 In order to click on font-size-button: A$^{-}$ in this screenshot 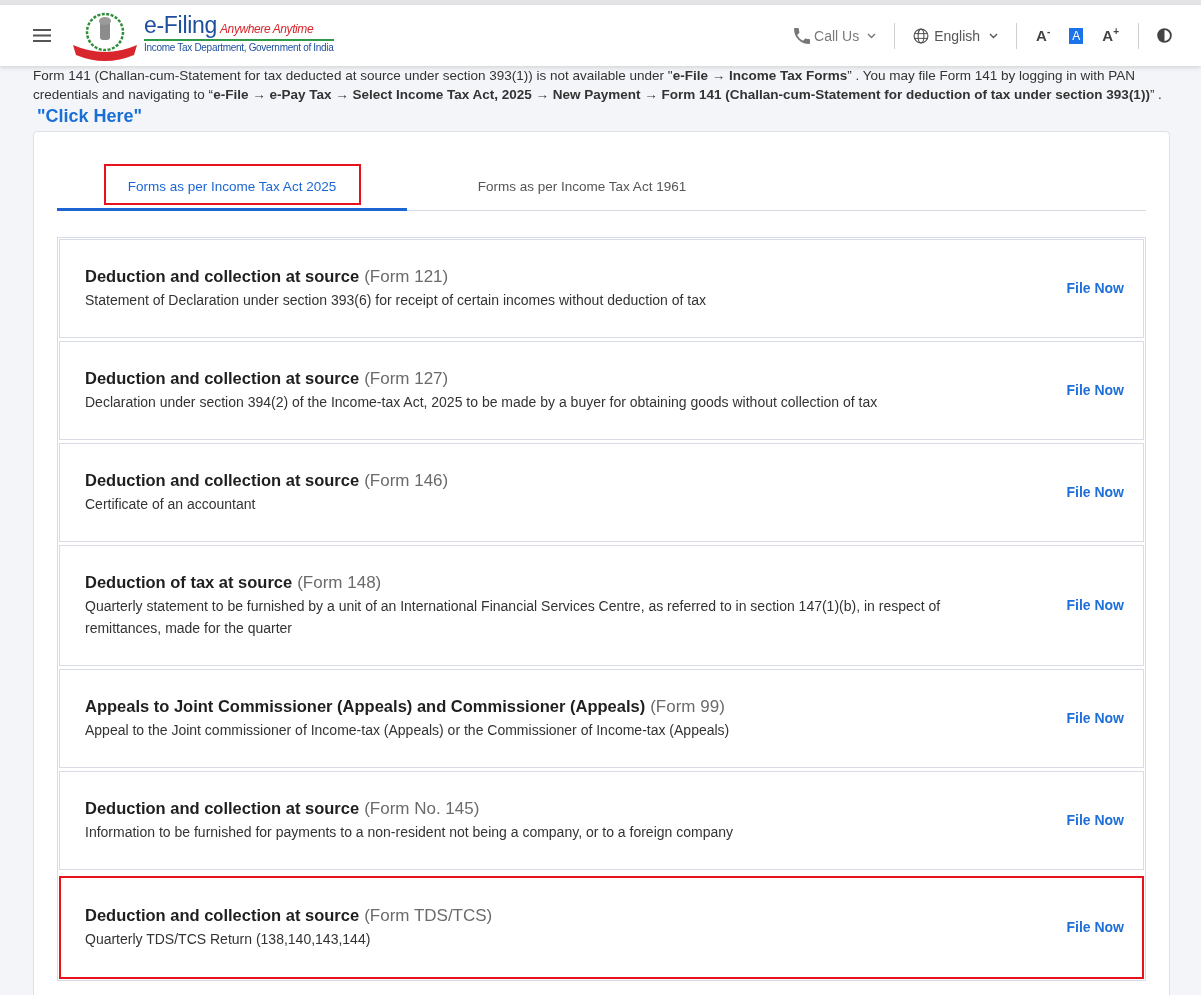, I will do `click(1043, 35)`.